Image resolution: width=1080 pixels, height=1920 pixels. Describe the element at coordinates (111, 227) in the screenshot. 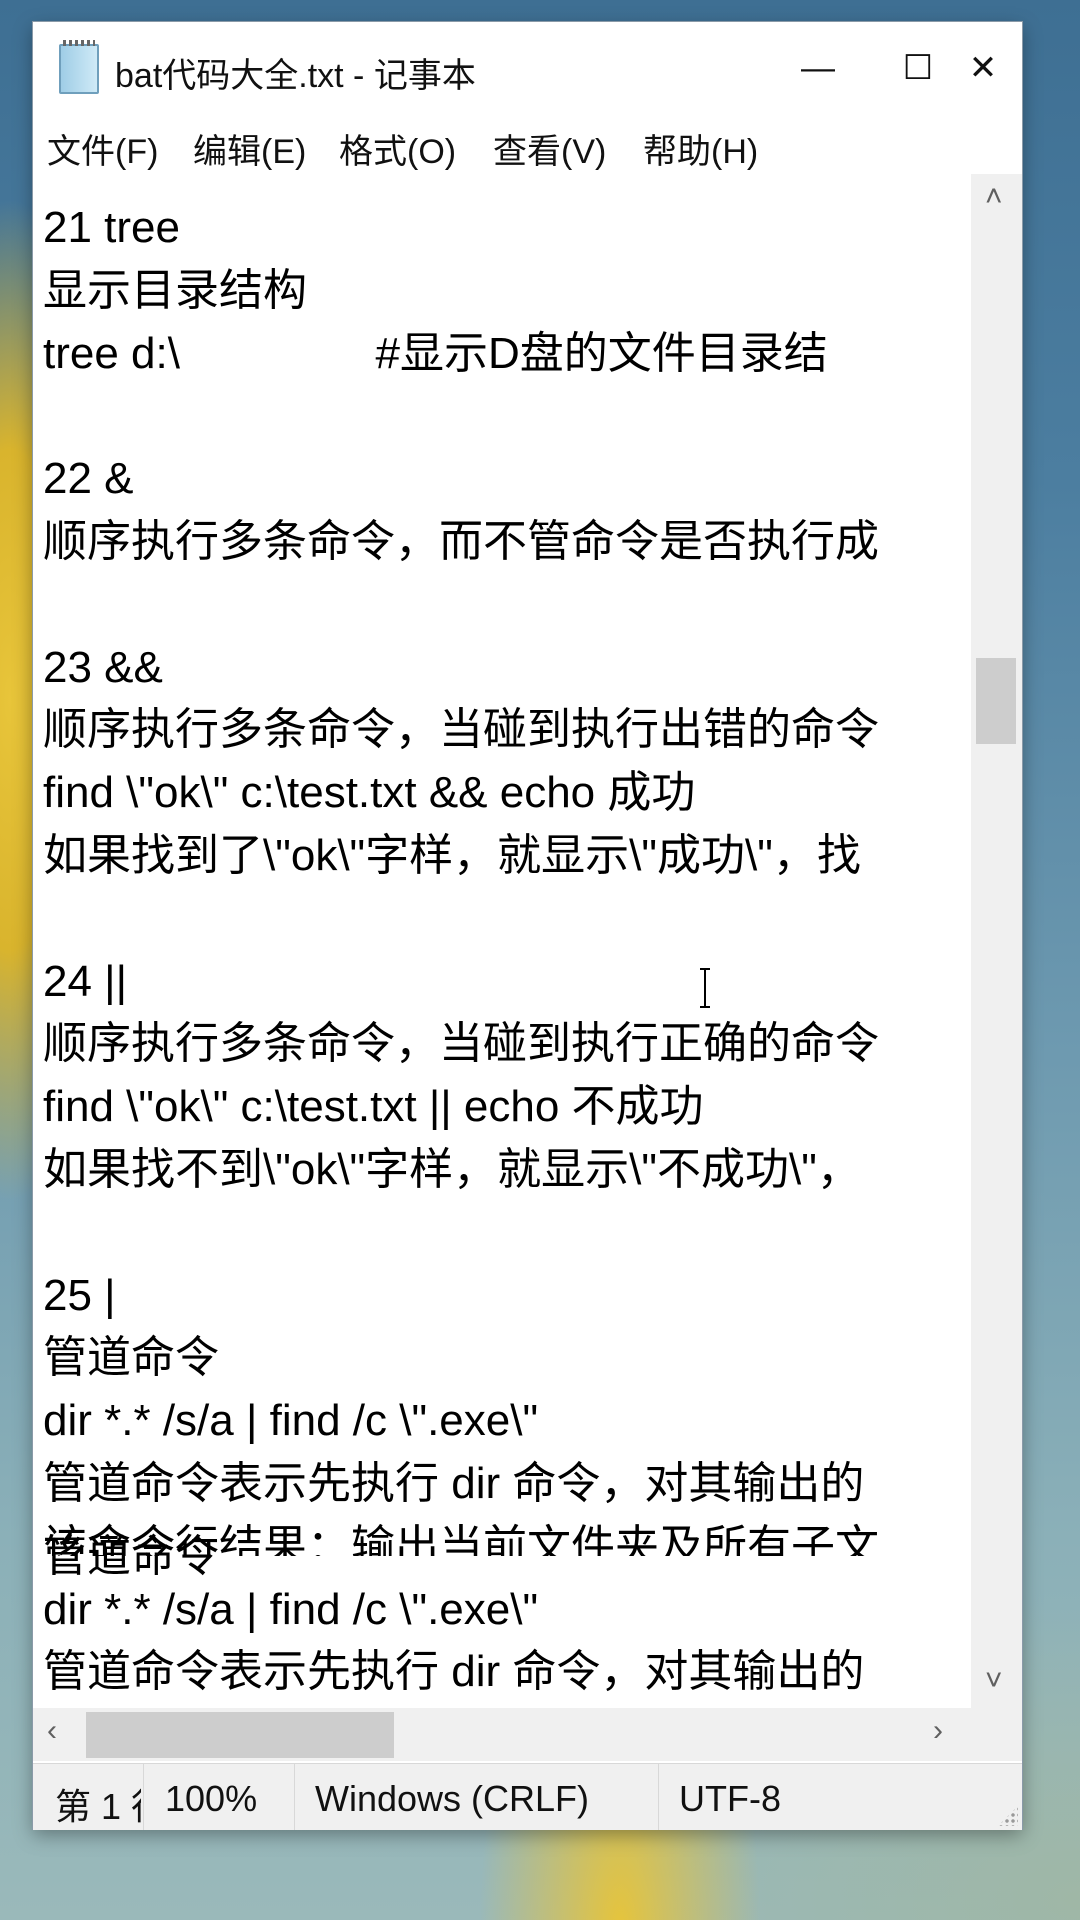

I see `text-line: 21 tree` at that location.